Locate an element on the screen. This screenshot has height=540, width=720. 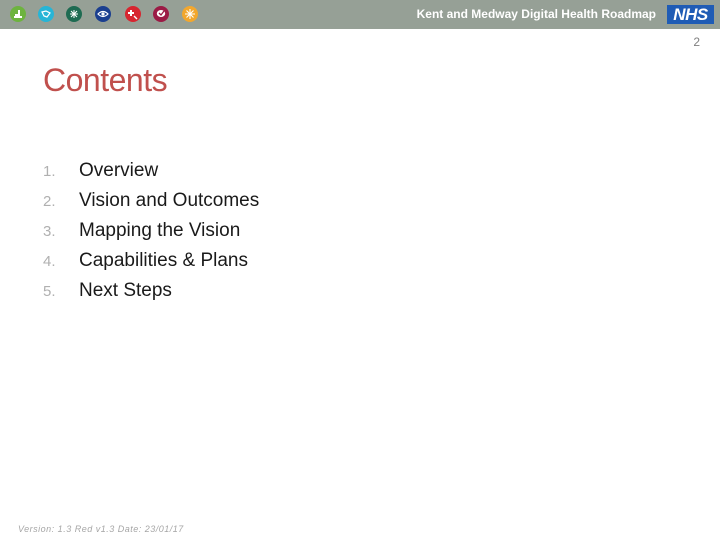
snowflake-icon is located at coordinates (190, 14).